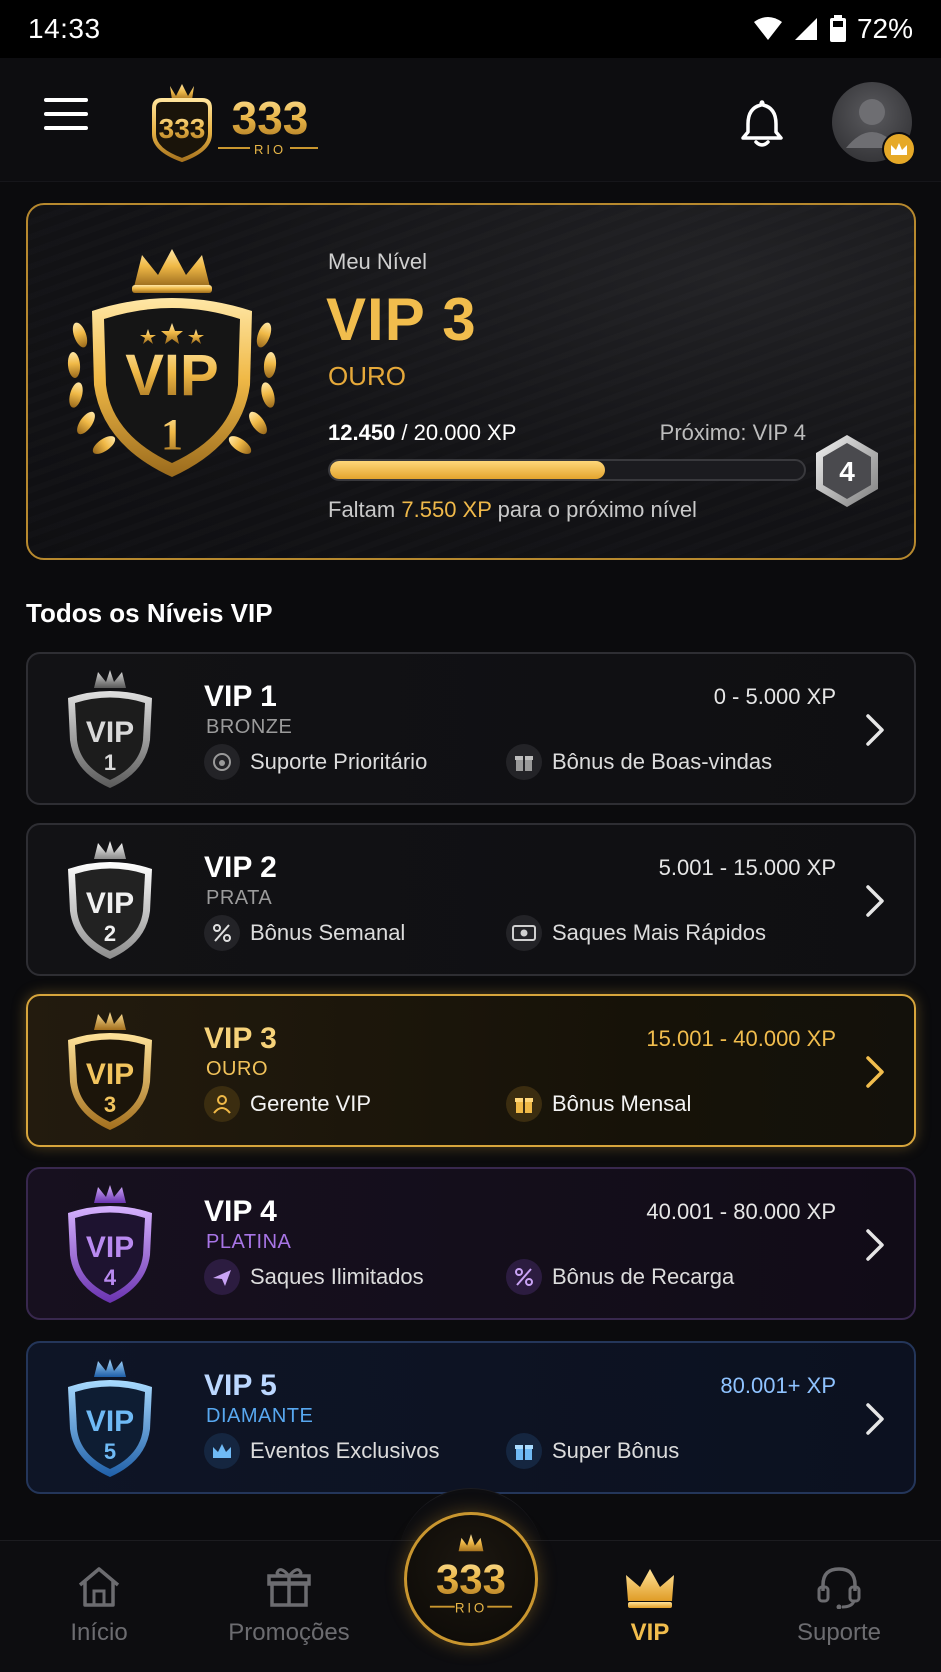 Image resolution: width=941 pixels, height=1672 pixels. Describe the element at coordinates (249, 727) in the screenshot. I see `tier-rank: BRONZE` at that location.